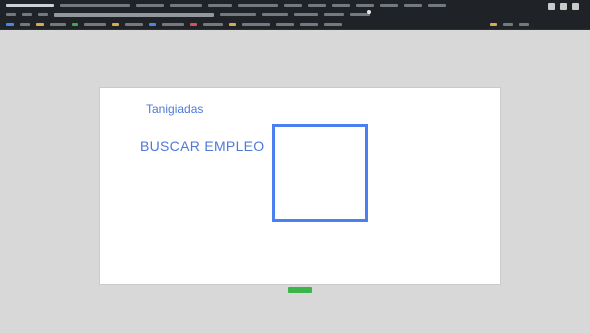 This screenshot has height=333, width=590. I want to click on tab-strip, so click(295, 5).